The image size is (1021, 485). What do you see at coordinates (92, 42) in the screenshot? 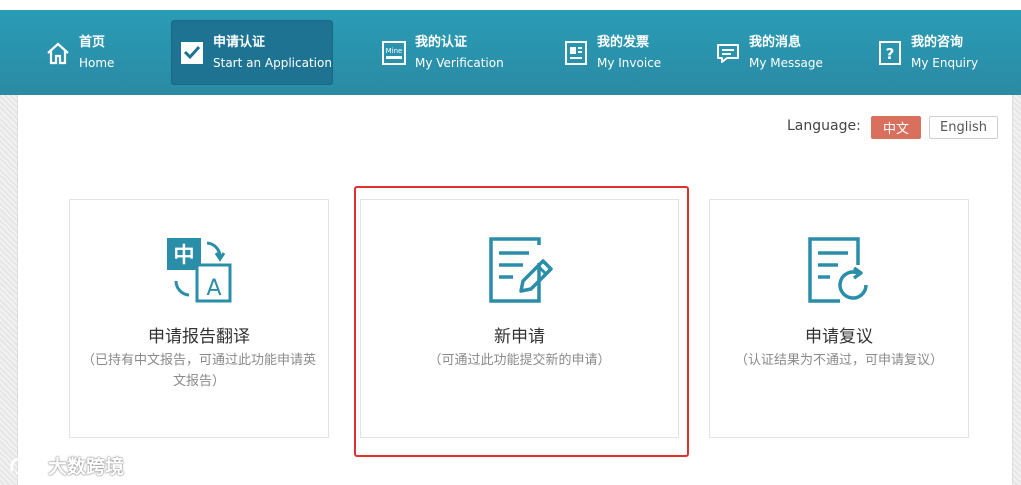
I see `nav-home-cn: 首页` at bounding box center [92, 42].